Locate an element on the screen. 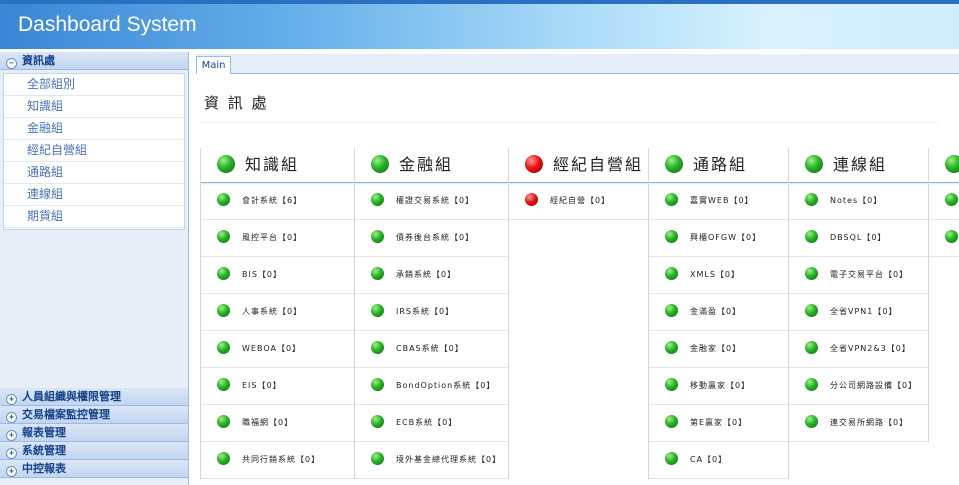  system-status-row: 電子交易平台【0】 is located at coordinates (858, 275).